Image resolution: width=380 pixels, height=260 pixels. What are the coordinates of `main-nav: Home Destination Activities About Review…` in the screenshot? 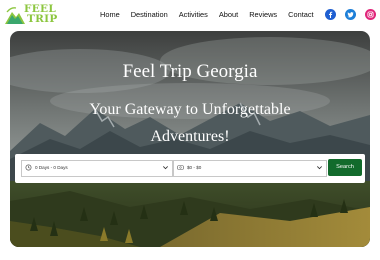 It's located at (207, 15).